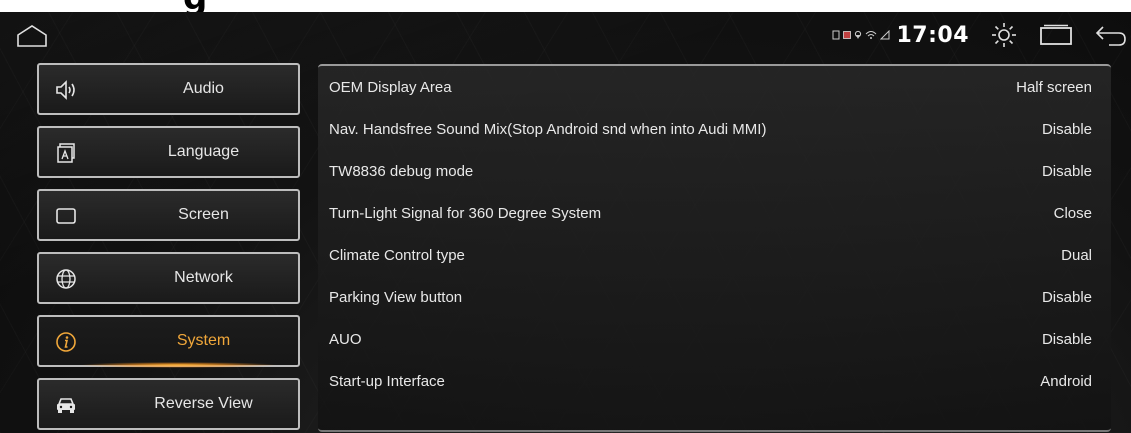 This screenshot has width=1131, height=433. What do you see at coordinates (387, 381) in the screenshot?
I see `setting-name: Start-up Interface` at bounding box center [387, 381].